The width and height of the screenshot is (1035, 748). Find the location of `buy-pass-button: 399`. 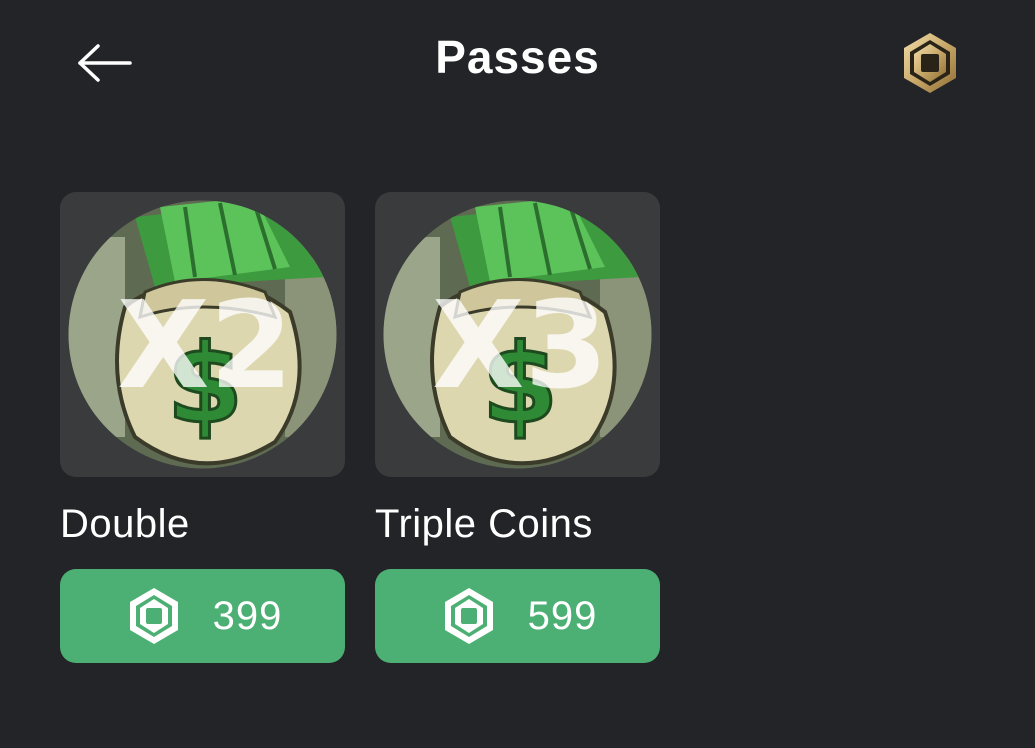

buy-pass-button: 399 is located at coordinates (202, 616).